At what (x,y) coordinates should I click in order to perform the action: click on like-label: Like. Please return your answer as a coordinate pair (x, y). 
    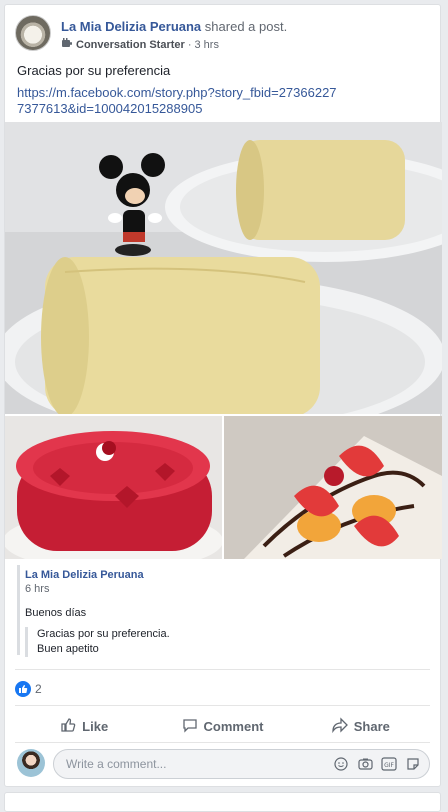
    Looking at the image, I should click on (95, 726).